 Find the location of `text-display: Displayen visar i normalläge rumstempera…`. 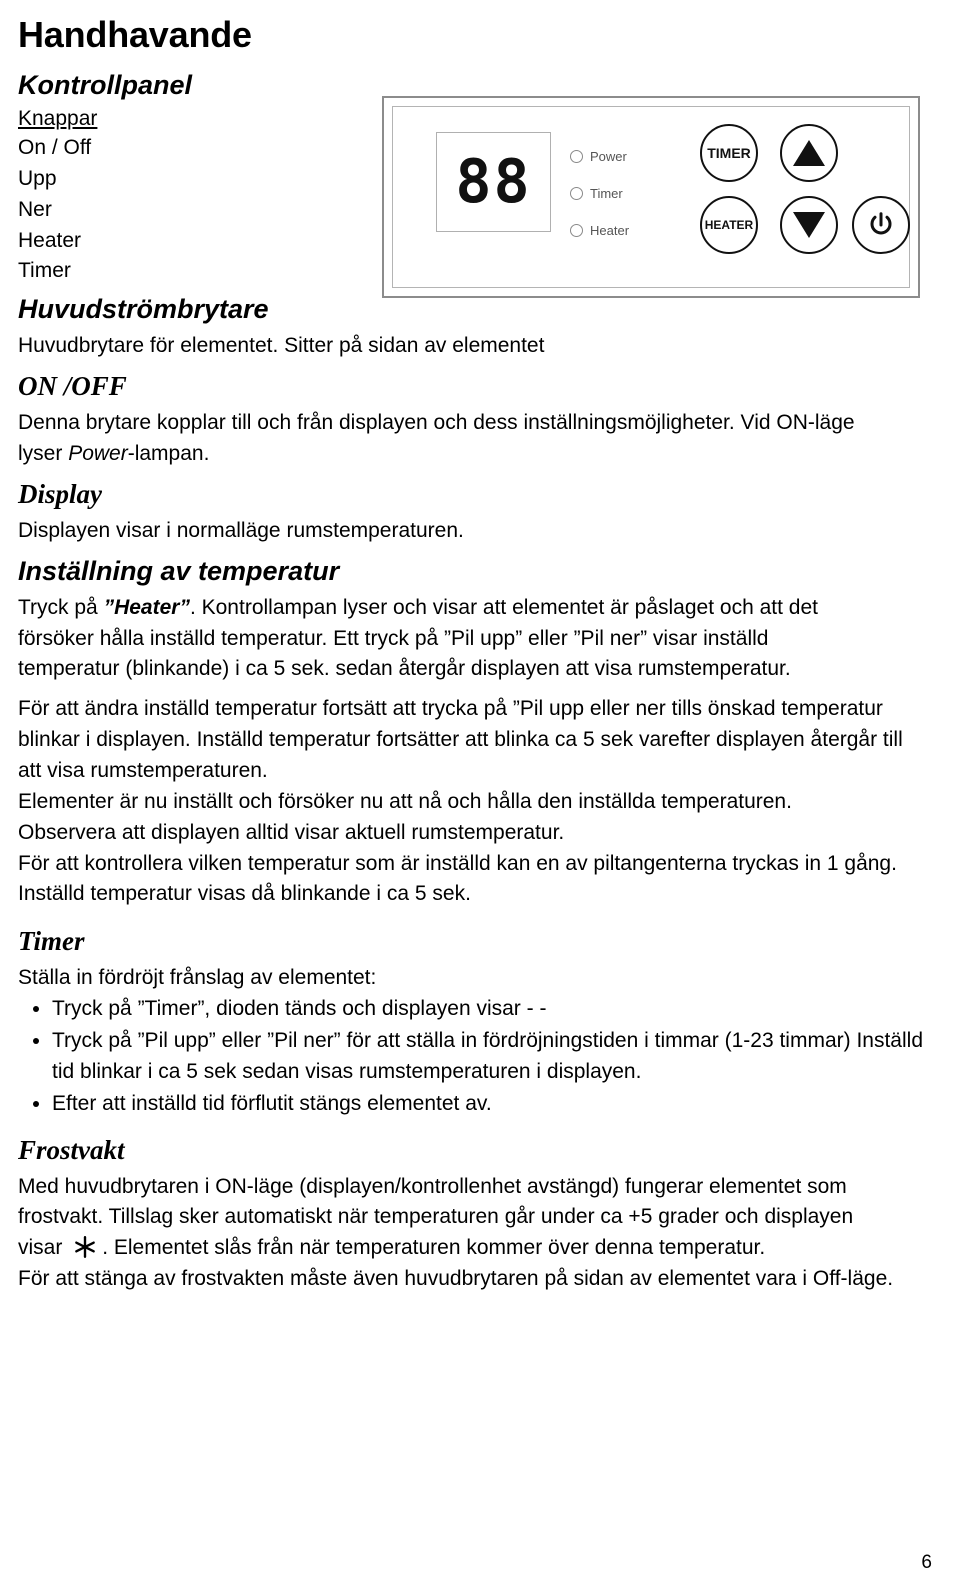

text-display: Displayen visar i normalläge rumstempera… is located at coordinates (241, 530).